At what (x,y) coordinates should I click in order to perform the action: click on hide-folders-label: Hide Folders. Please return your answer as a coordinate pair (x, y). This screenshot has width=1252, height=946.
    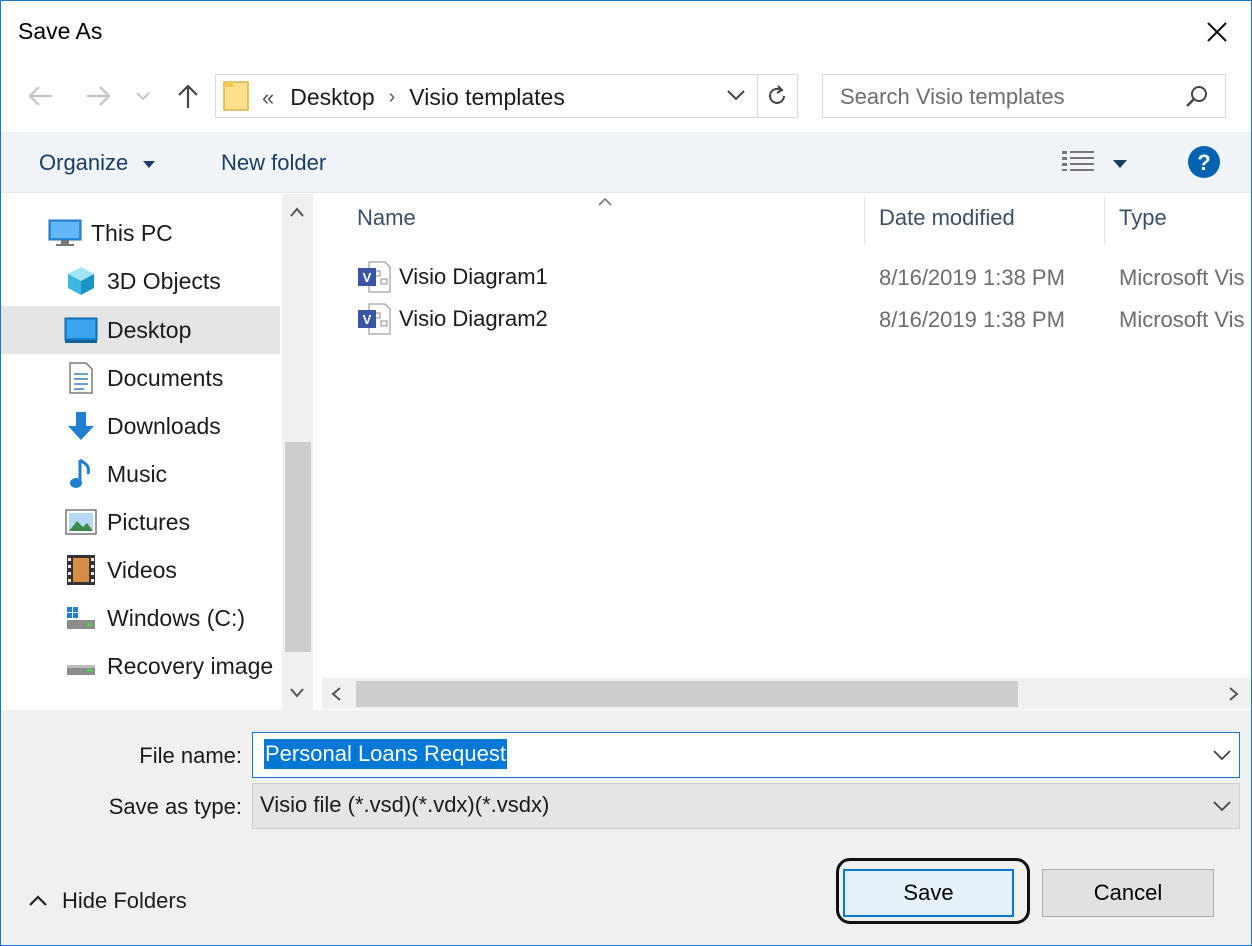
    Looking at the image, I should click on (124, 900).